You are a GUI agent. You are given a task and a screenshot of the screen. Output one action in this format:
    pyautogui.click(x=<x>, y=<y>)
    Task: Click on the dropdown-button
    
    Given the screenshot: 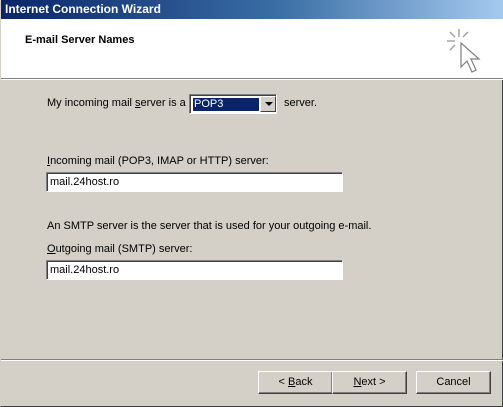 What is the action you would take?
    pyautogui.click(x=268, y=104)
    